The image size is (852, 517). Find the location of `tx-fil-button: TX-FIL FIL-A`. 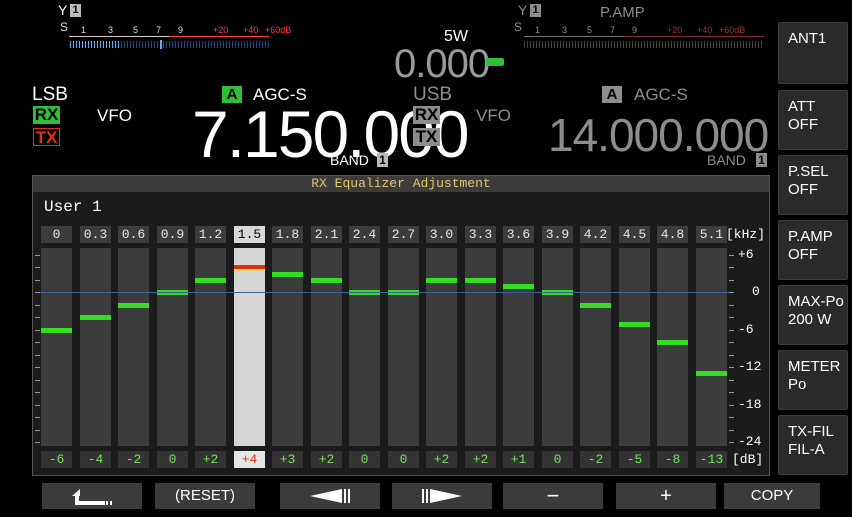

tx-fil-button: TX-FIL FIL-A is located at coordinates (813, 445).